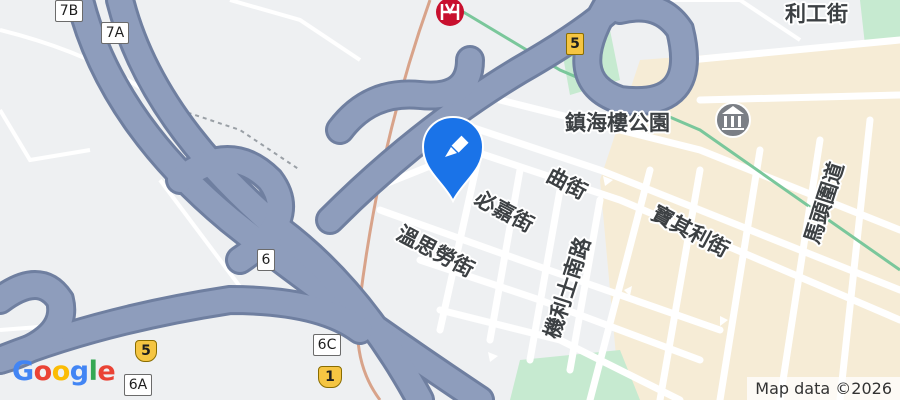  Describe the element at coordinates (64, 371) in the screenshot. I see `google-logo: Google` at that location.